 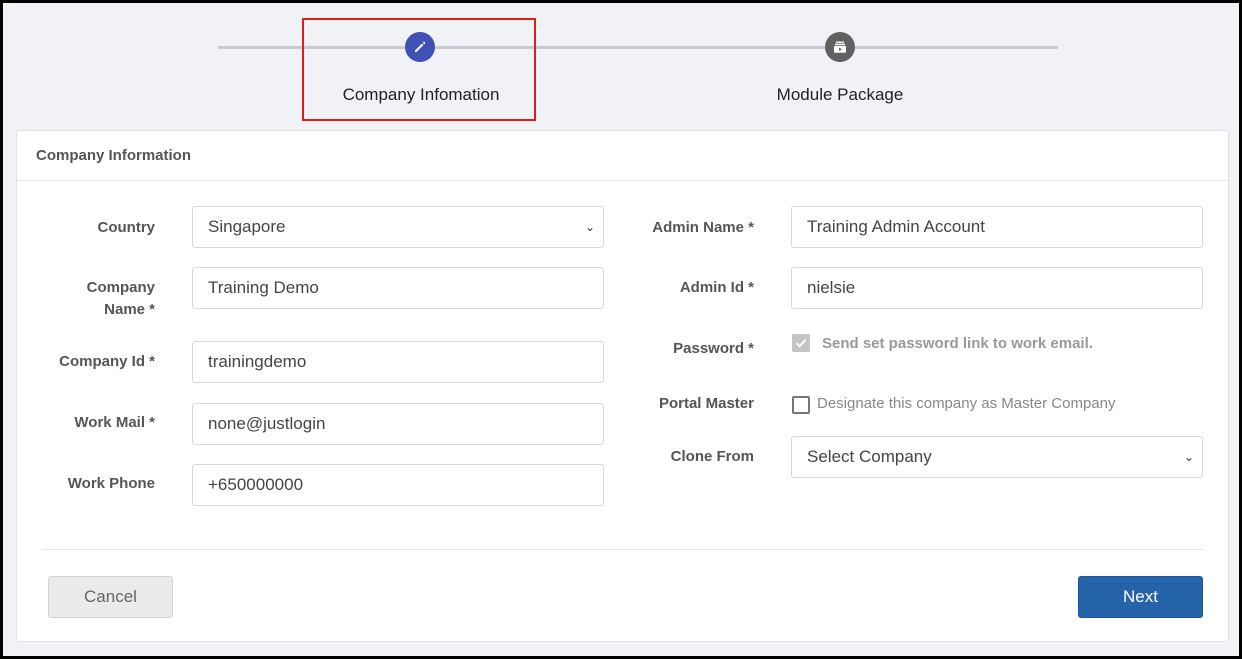 I want to click on company-name-label-line1: Company, so click(x=120, y=287).